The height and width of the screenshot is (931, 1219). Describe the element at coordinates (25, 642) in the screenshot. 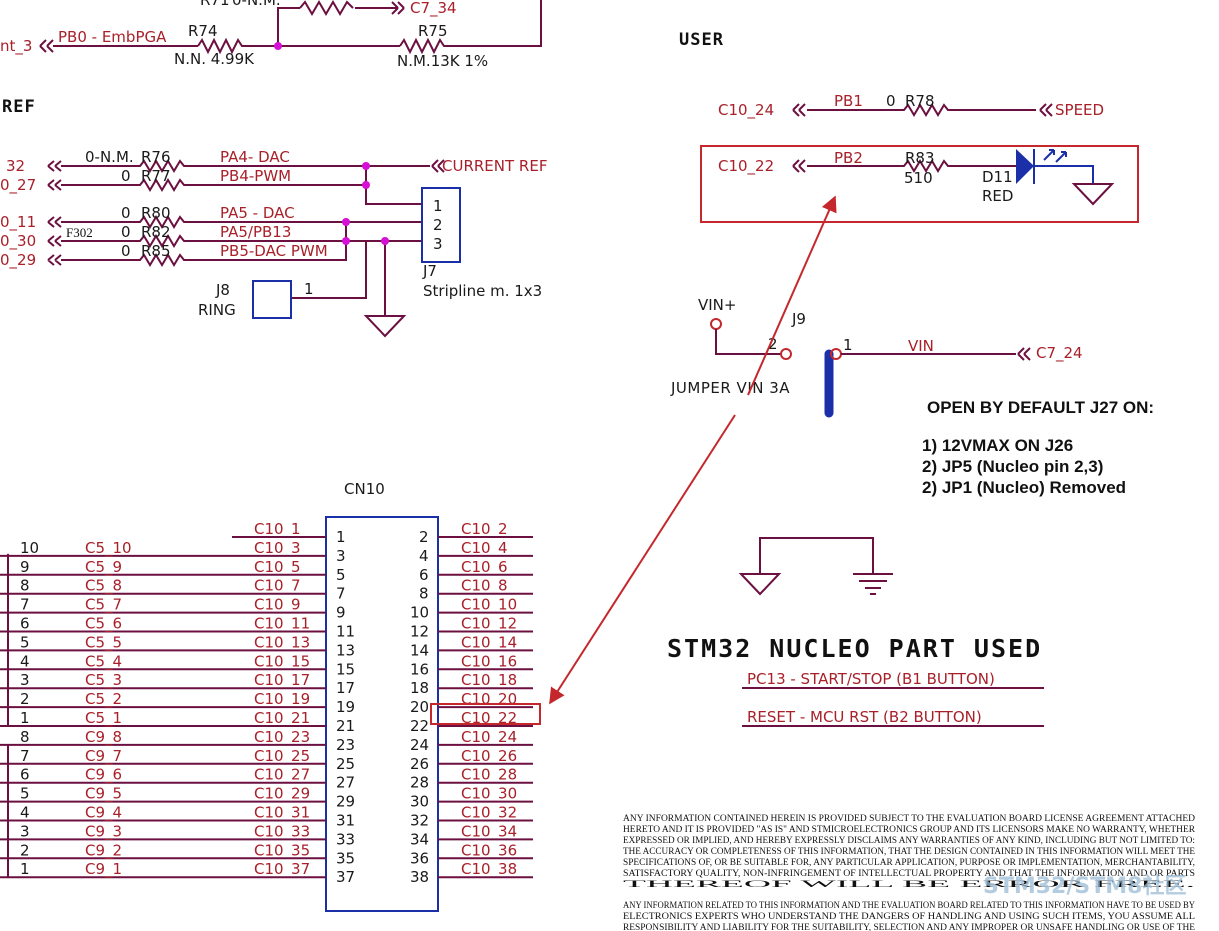

I see `cn10-c-net-number: 5` at that location.